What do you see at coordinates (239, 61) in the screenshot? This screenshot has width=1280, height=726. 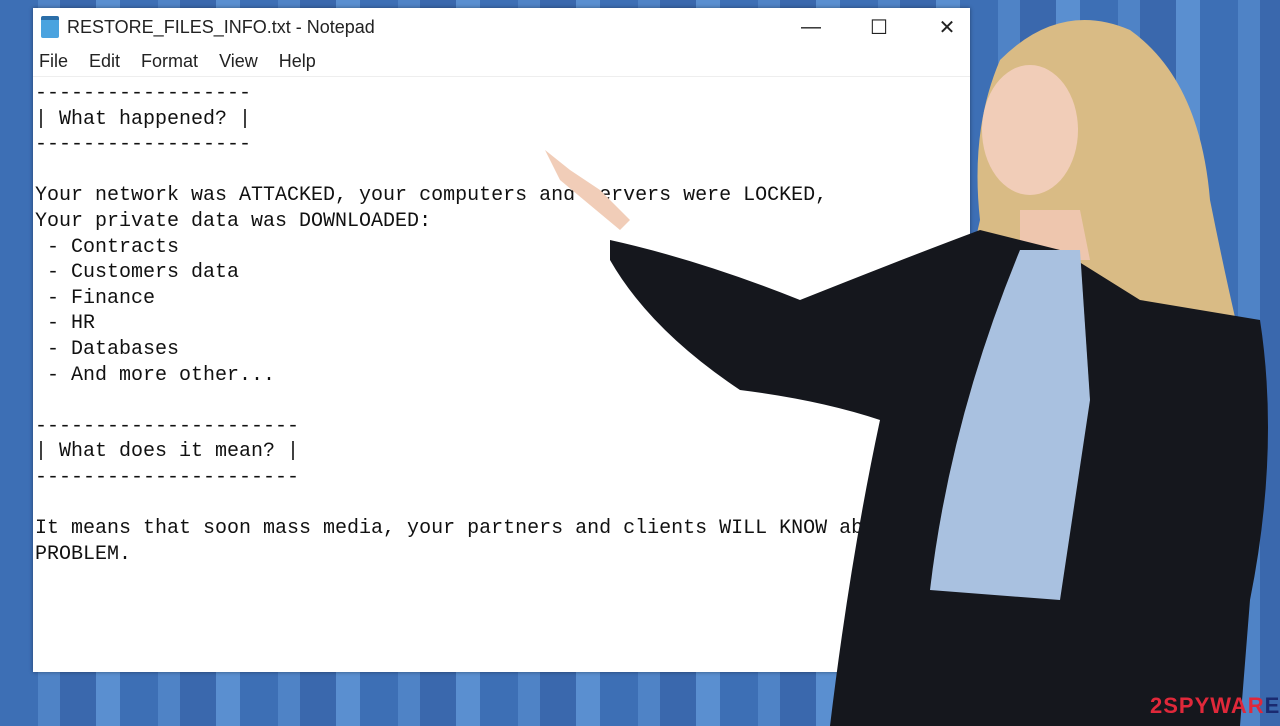 I see `menu-view: View` at bounding box center [239, 61].